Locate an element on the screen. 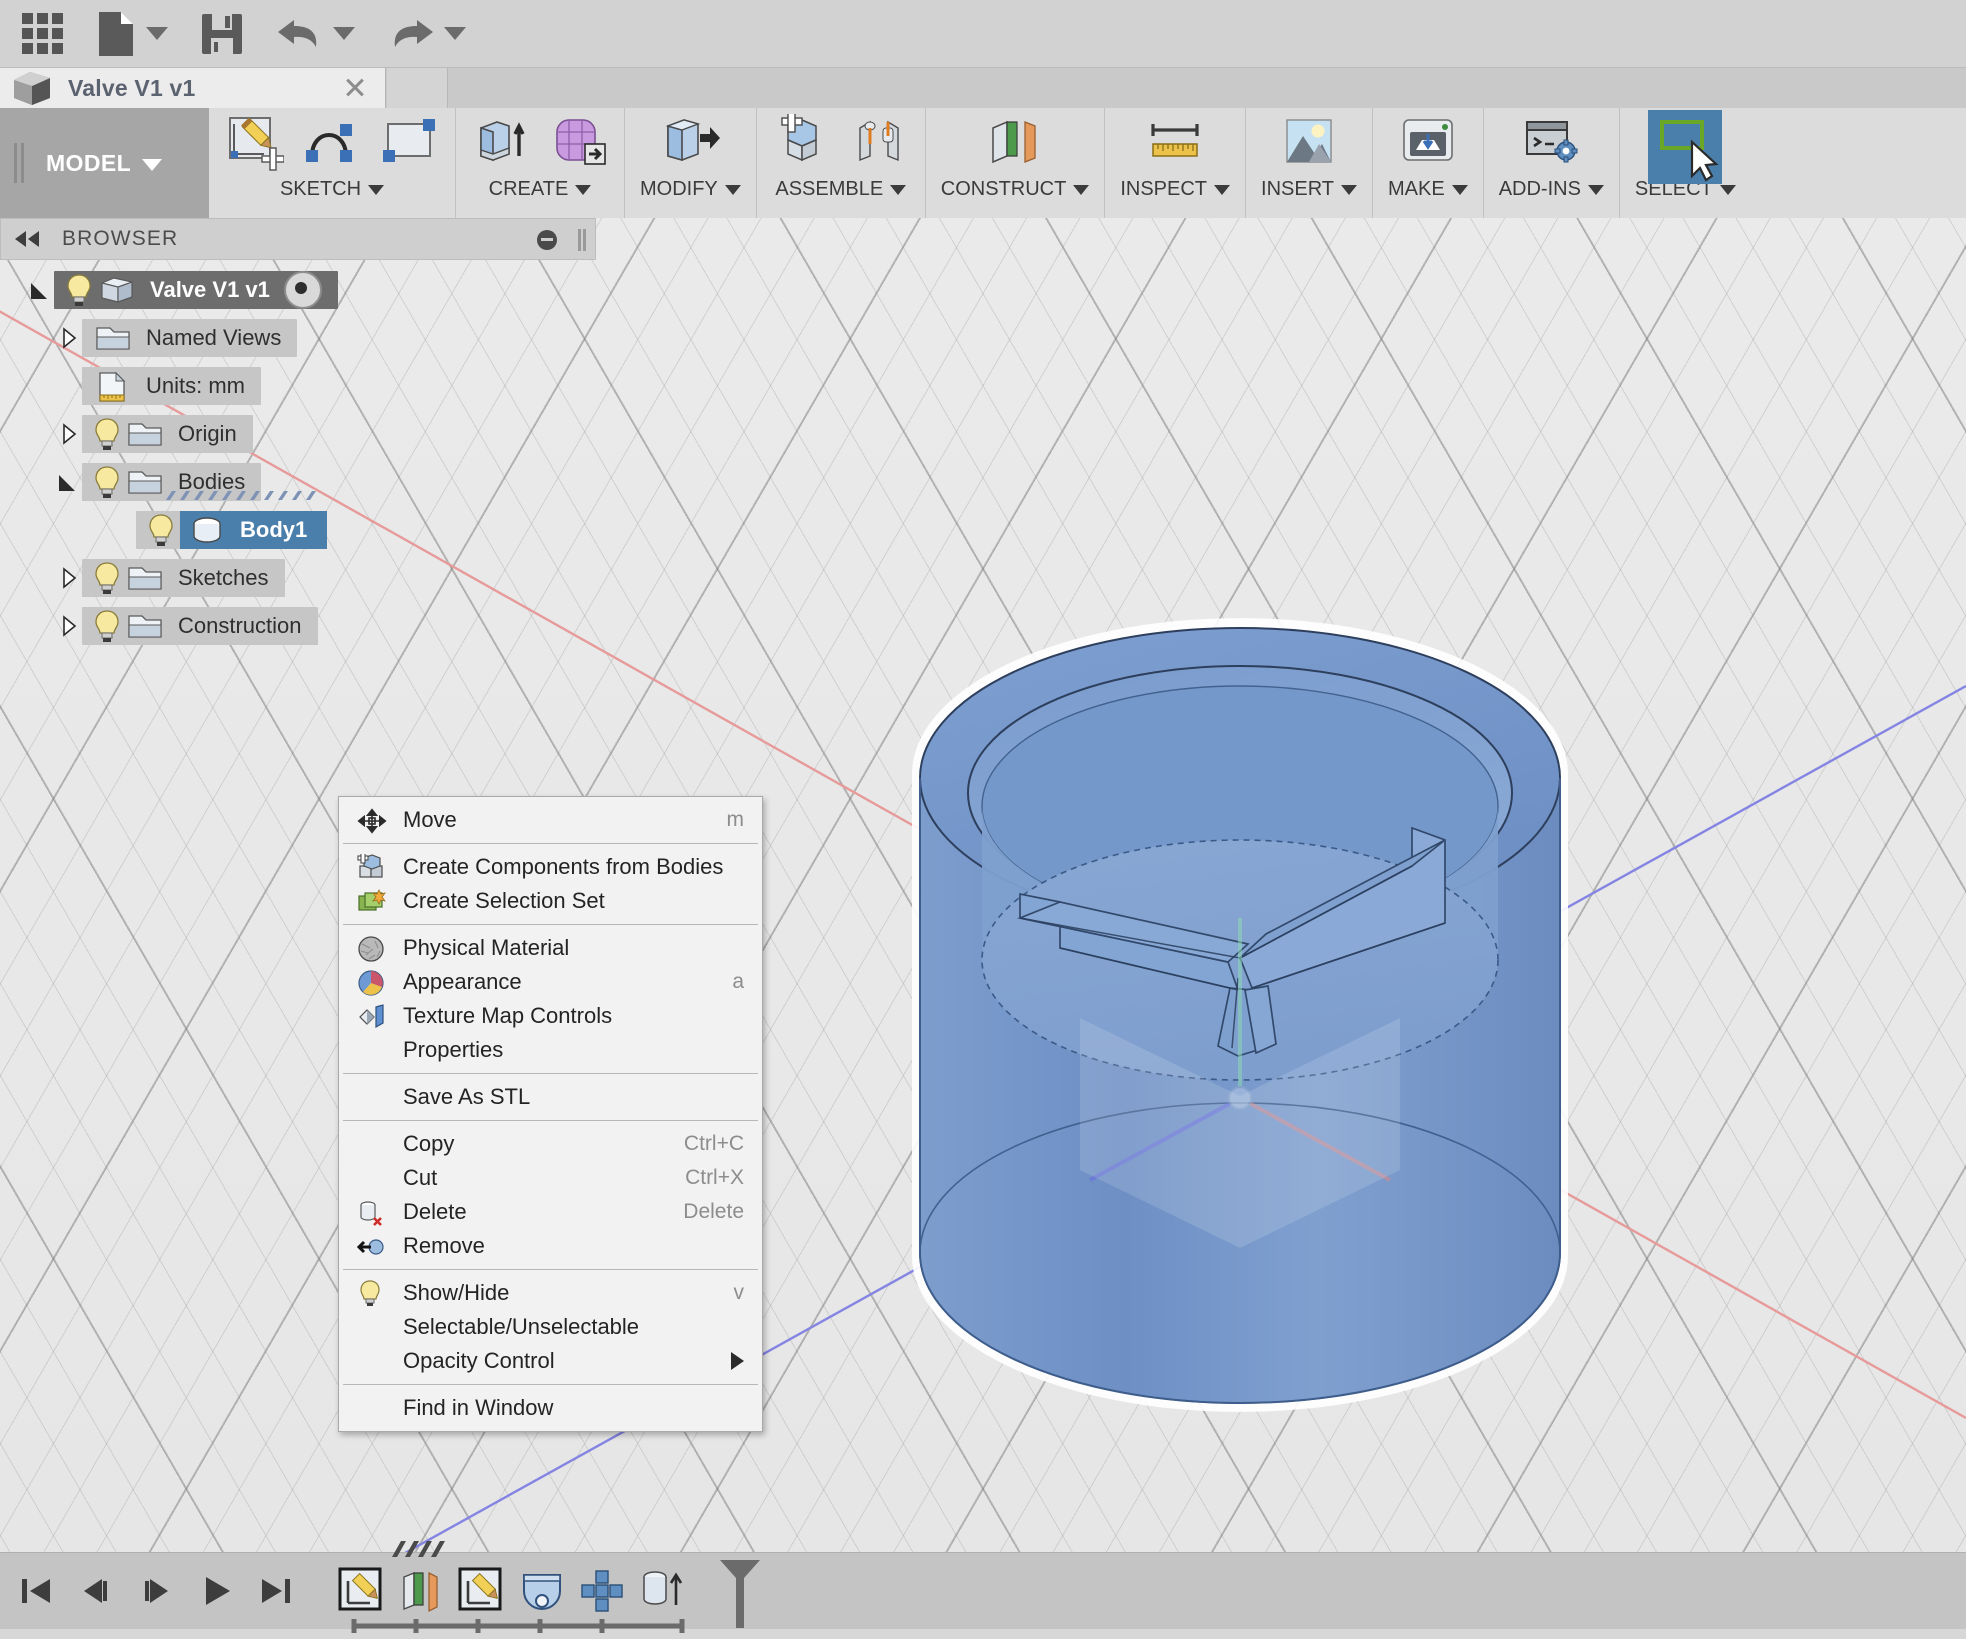  tree-item-sketches: Sketches is located at coordinates (183, 578).